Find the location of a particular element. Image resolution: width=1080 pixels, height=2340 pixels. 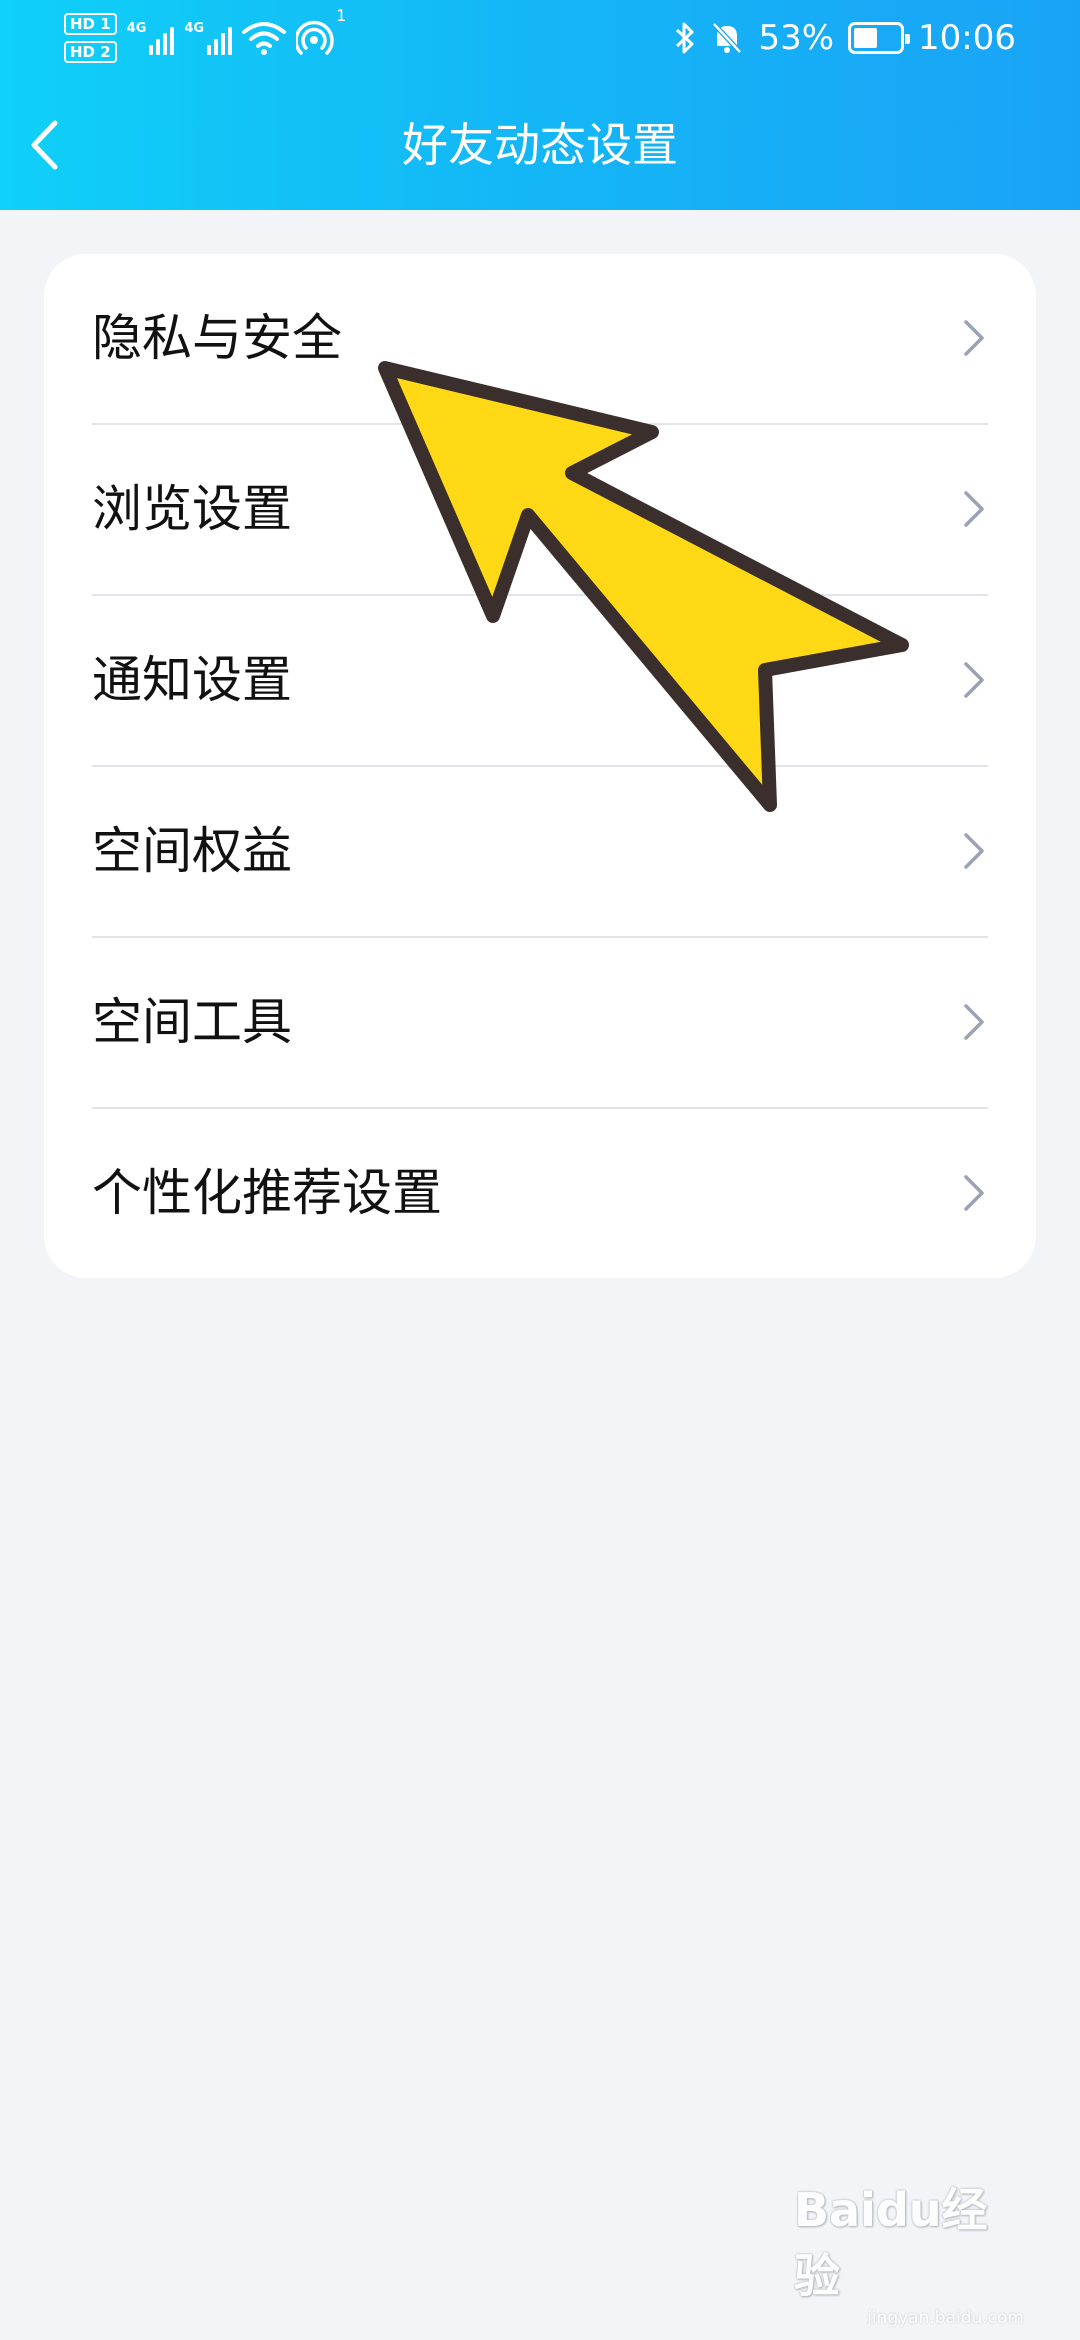

bell-muted-icon is located at coordinates (727, 38).